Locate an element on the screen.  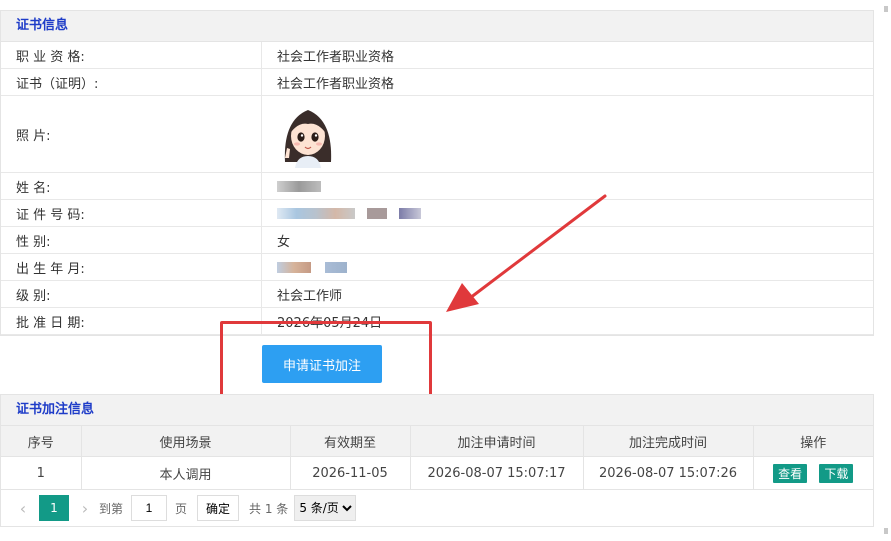
value-certificate: 社会工作者职业资格 is located at coordinates (567, 82).